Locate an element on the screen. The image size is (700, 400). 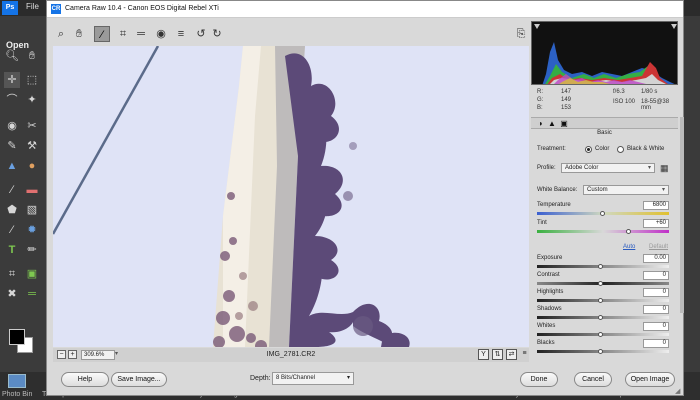
rotate-right-icon: ↻ is located at coordinates (217, 34).